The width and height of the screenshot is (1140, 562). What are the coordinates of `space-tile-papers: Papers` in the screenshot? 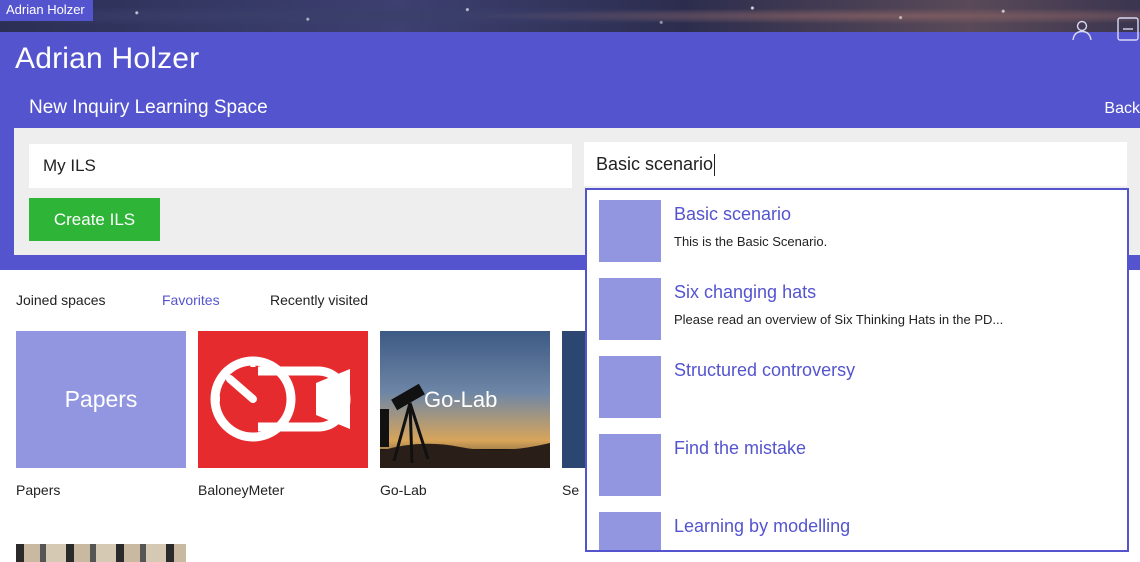 It's located at (101, 399).